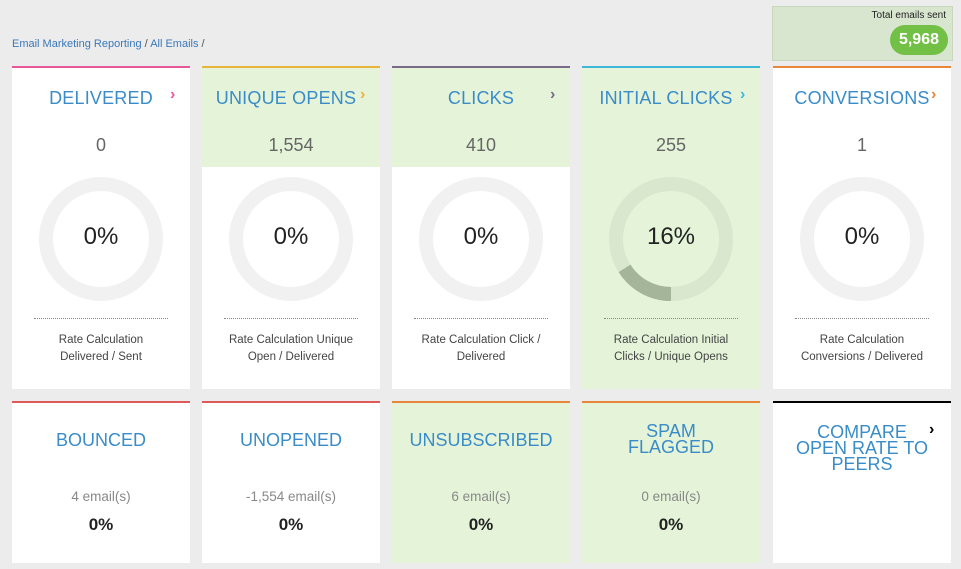 The width and height of the screenshot is (961, 569). I want to click on rate-percent: 16%, so click(671, 236).